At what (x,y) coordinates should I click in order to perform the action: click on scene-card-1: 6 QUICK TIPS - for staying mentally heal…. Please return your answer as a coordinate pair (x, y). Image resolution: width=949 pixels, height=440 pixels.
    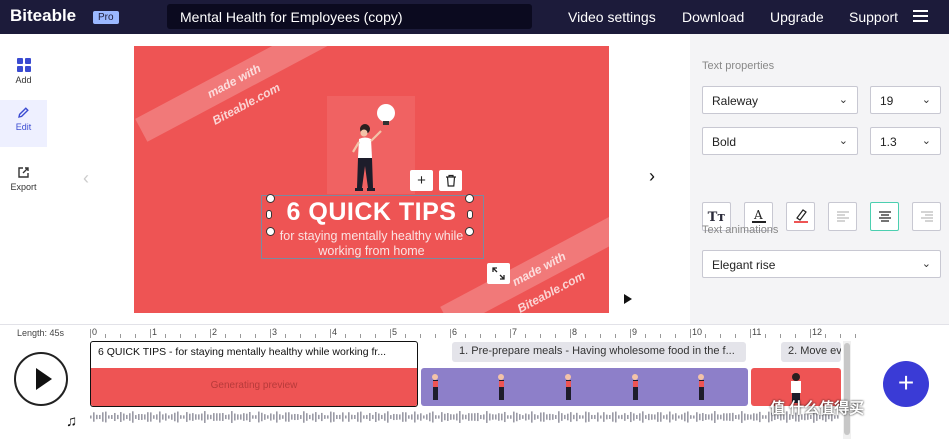
    Looking at the image, I should click on (254, 374).